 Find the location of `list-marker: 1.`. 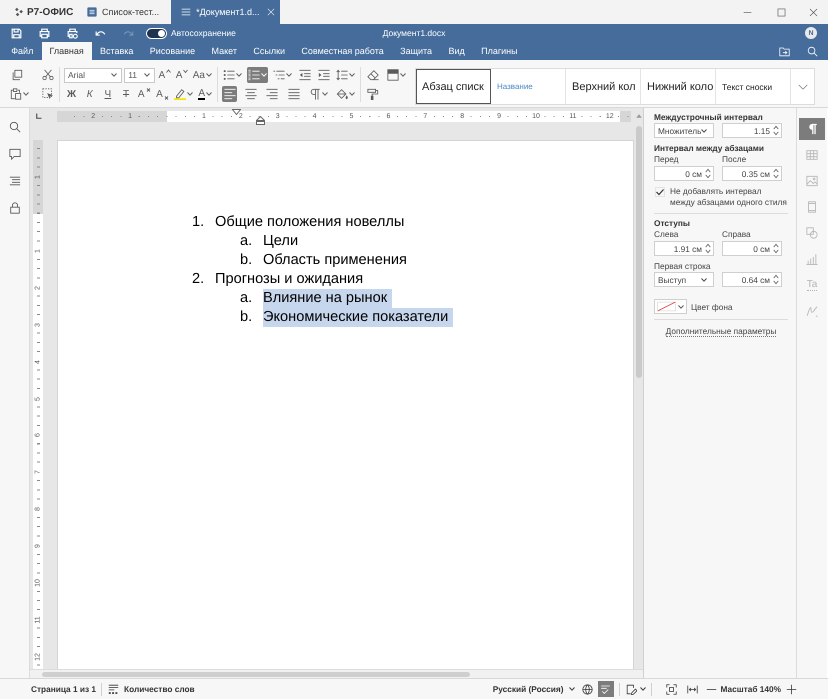

list-marker: 1. is located at coordinates (199, 222).